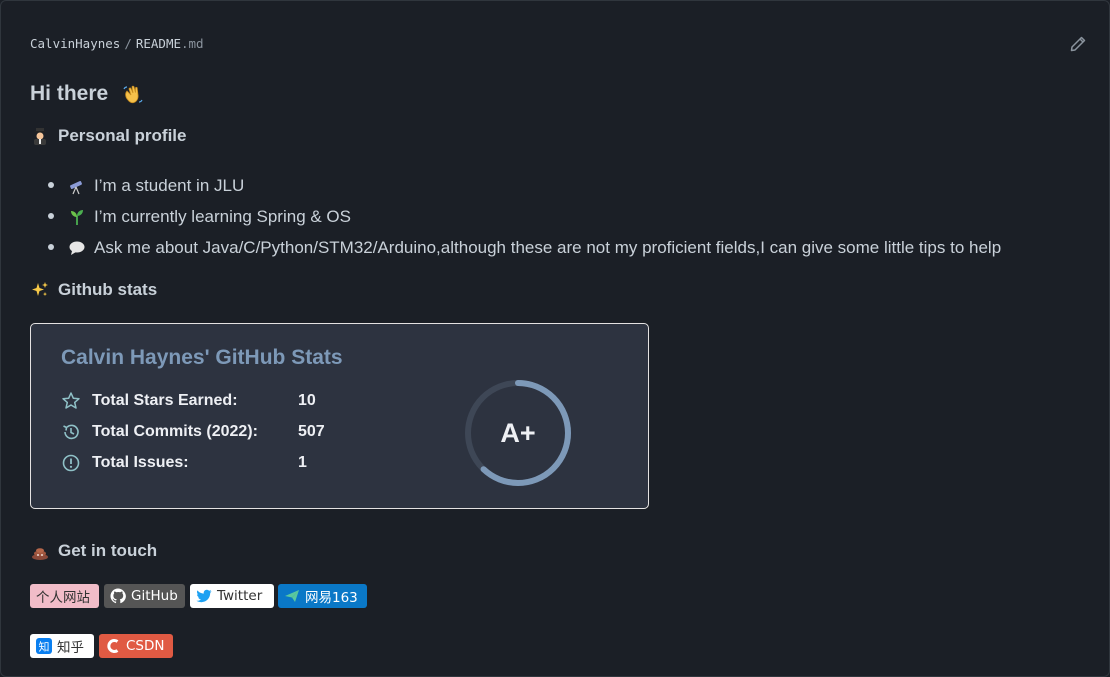 The height and width of the screenshot is (677, 1110). What do you see at coordinates (108, 550) in the screenshot?
I see `contact-heading-text: Get in touch` at bounding box center [108, 550].